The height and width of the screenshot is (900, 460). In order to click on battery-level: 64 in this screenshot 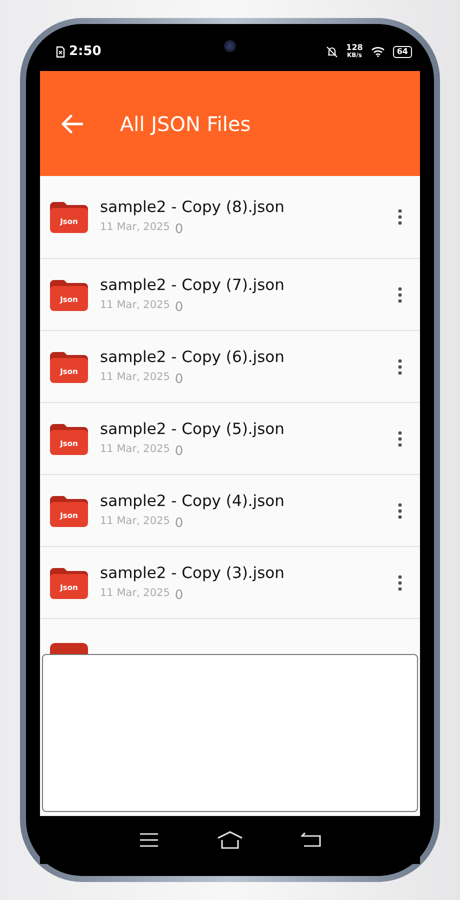, I will do `click(402, 52)`.